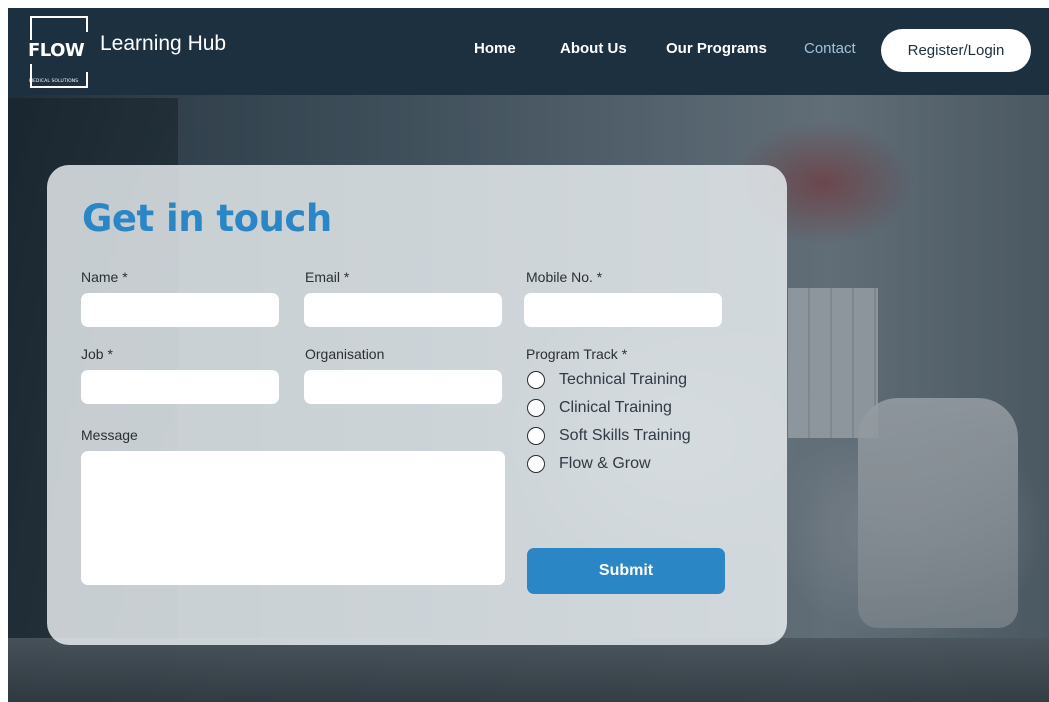 The height and width of the screenshot is (702, 1049). I want to click on name-label: Name *, so click(104, 277).